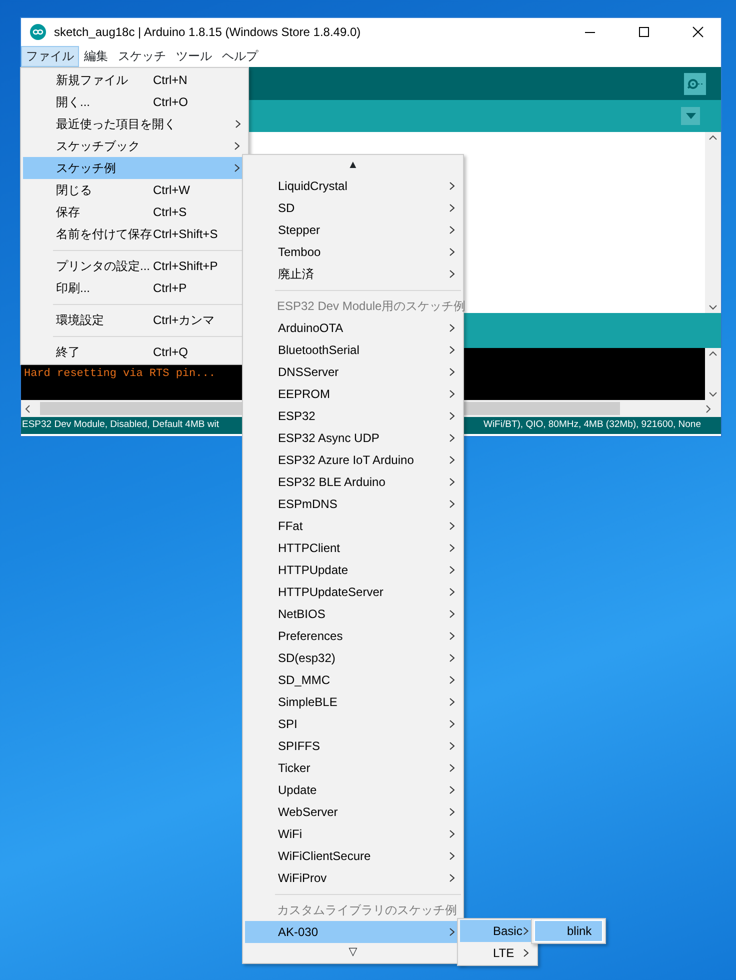  I want to click on status-text: ESP32 Dev Module, Disabled, Default 4MB wit, so click(120, 425).